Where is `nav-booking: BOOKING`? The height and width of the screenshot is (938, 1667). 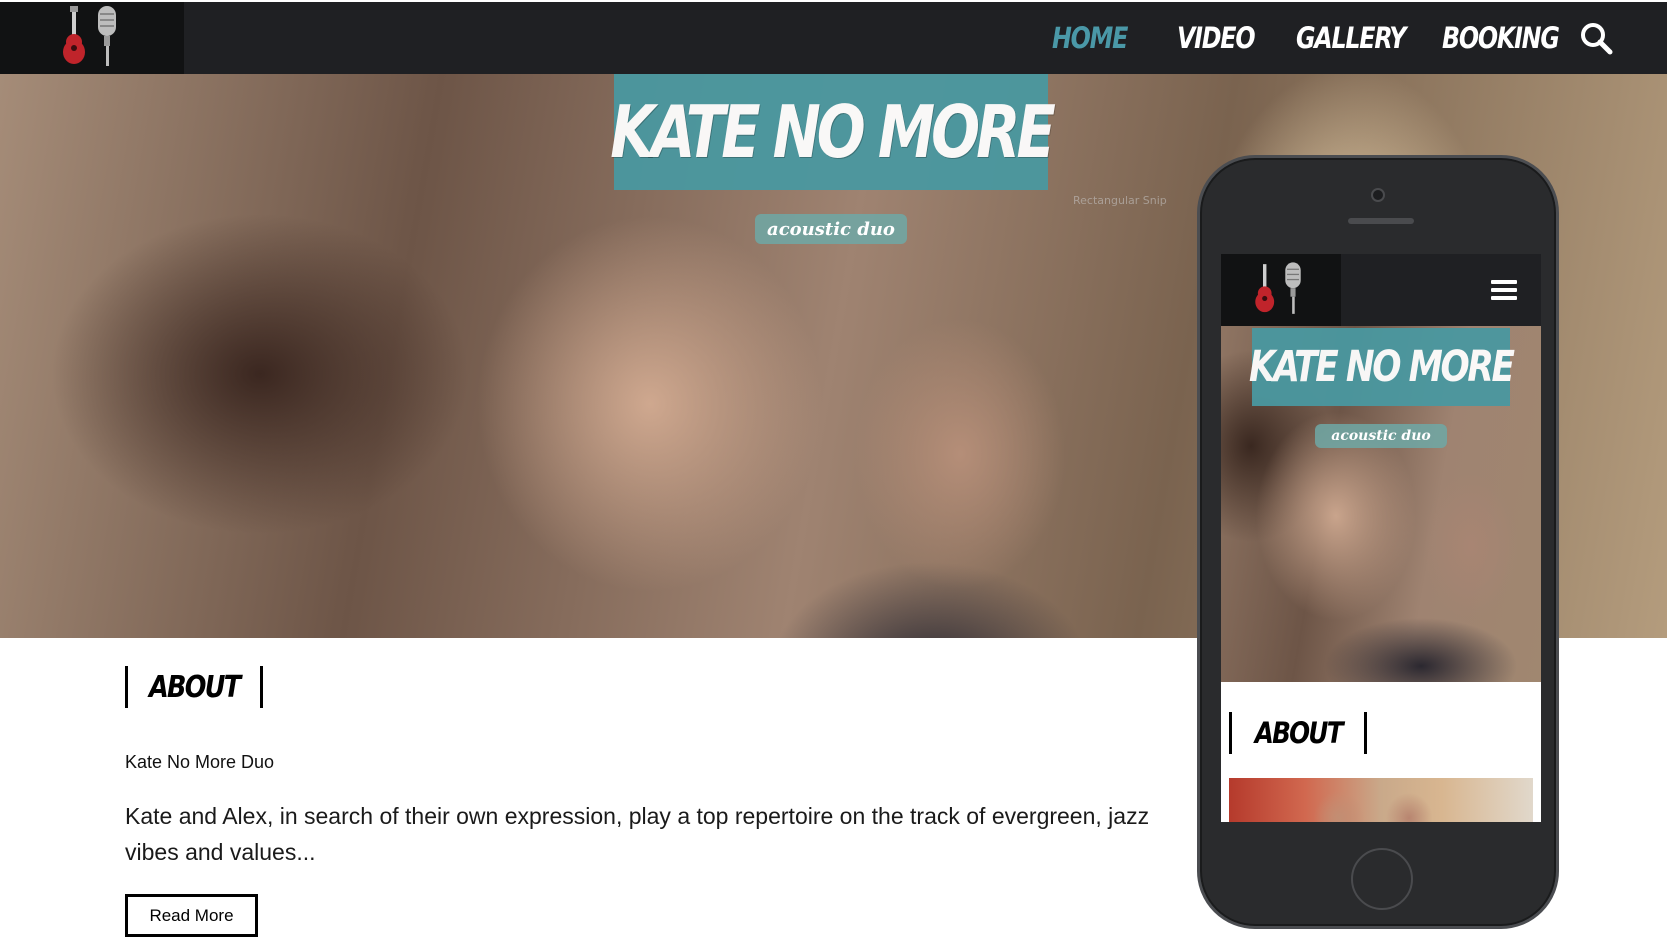 nav-booking: BOOKING is located at coordinates (1501, 38).